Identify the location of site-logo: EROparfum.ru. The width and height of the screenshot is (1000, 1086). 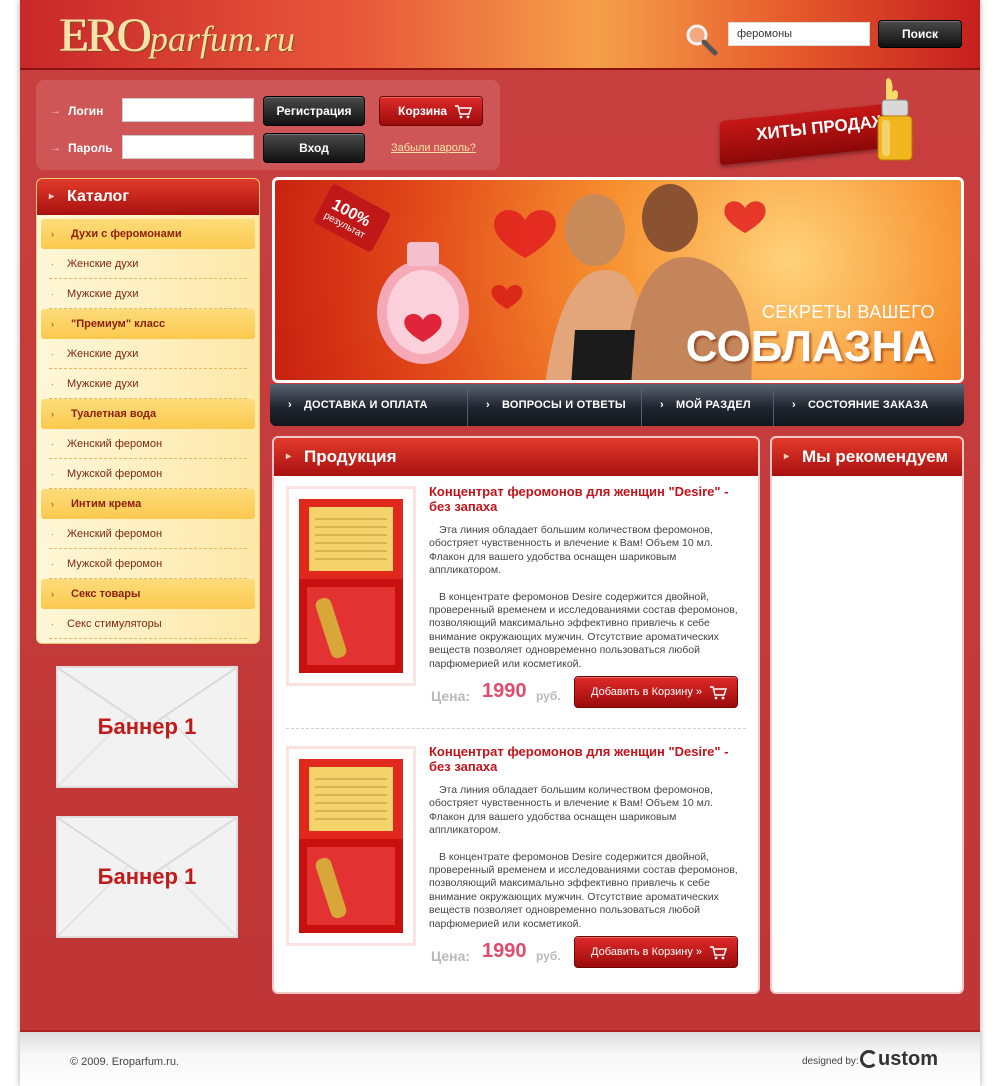
(177, 35).